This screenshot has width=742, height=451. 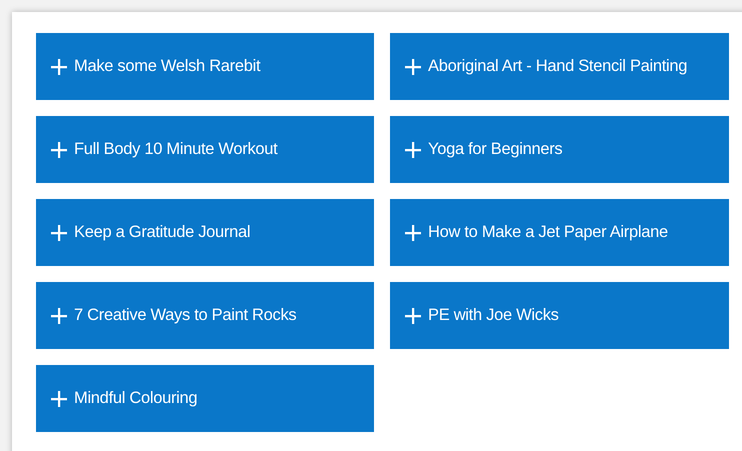 I want to click on accordion-item: How to Make a Jet Paper Airplane, so click(x=559, y=232).